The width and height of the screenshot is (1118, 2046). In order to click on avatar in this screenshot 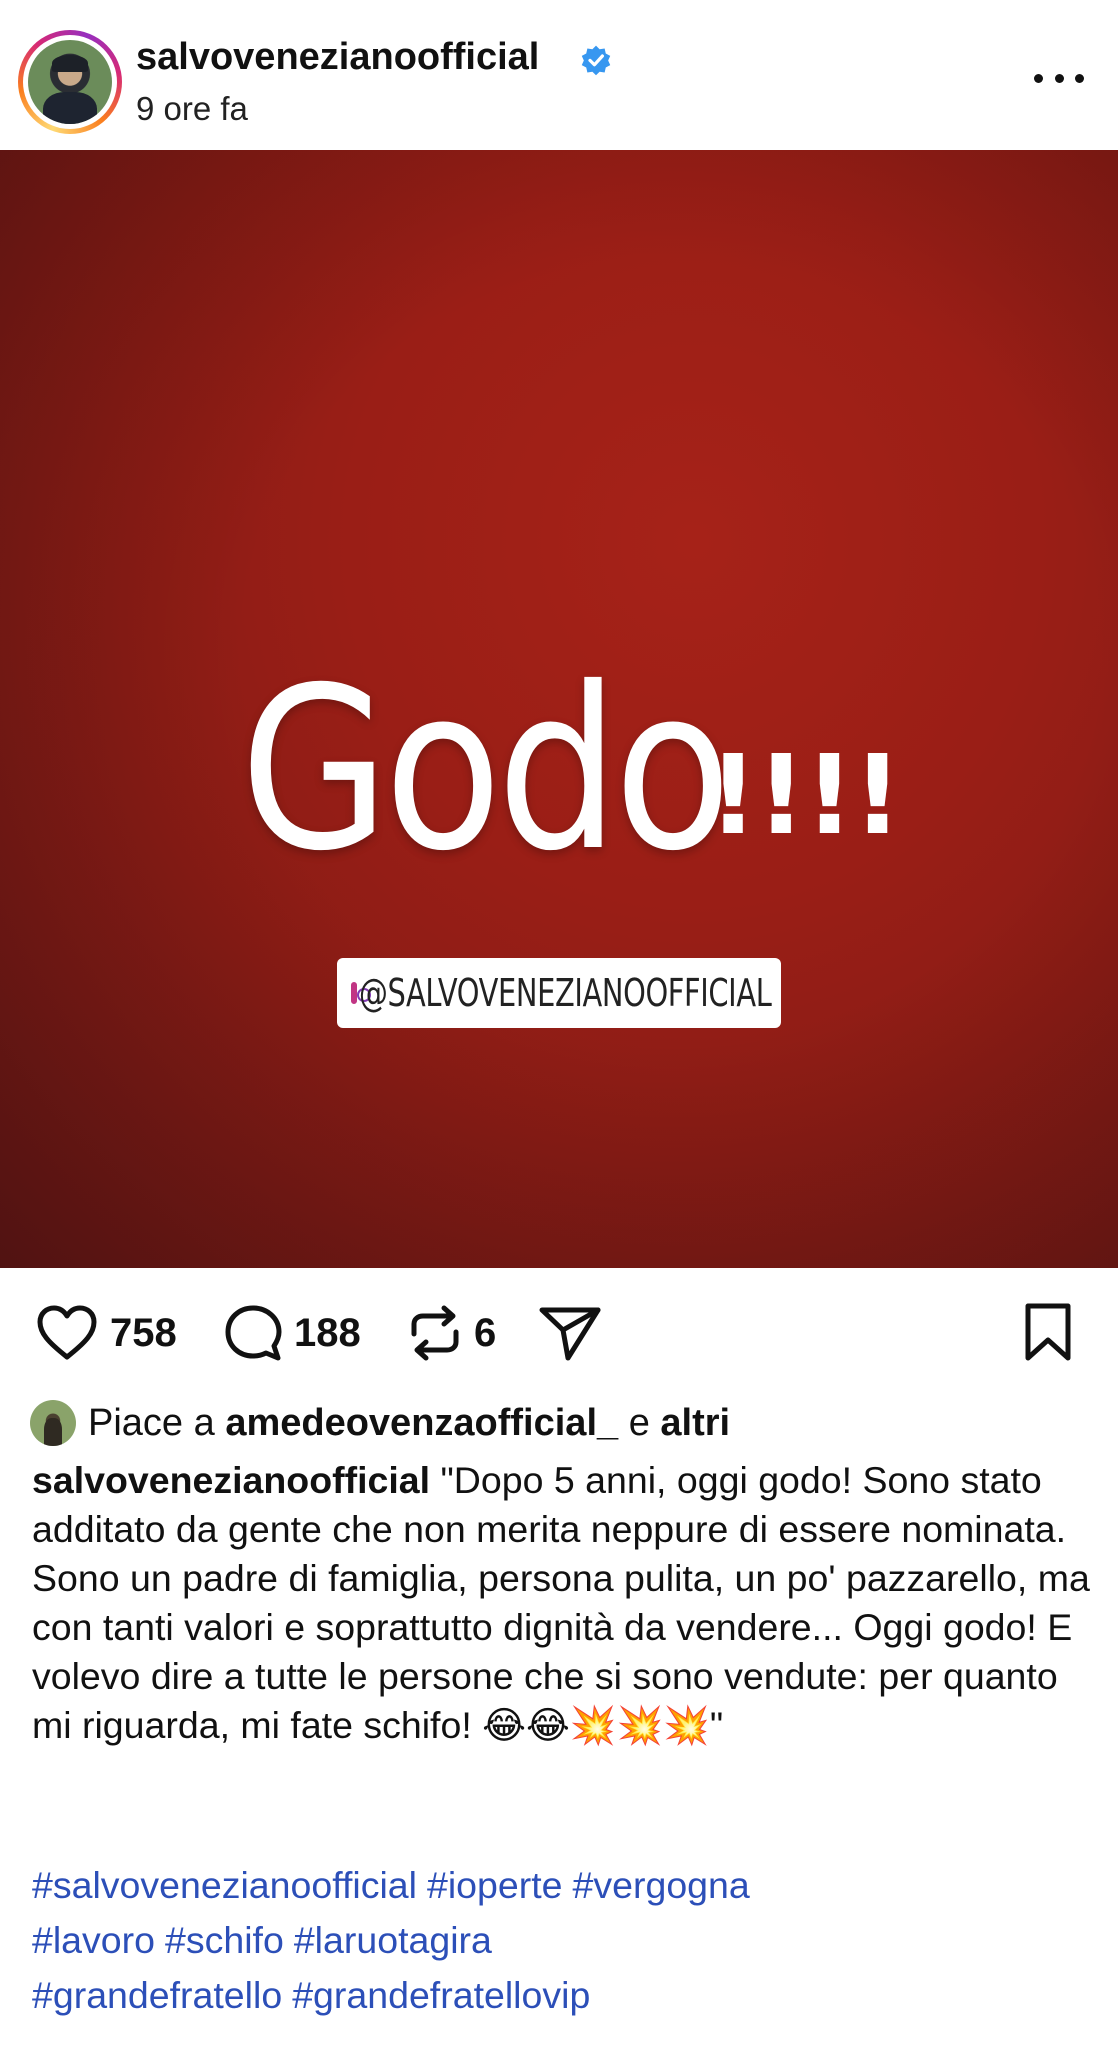, I will do `click(70, 82)`.